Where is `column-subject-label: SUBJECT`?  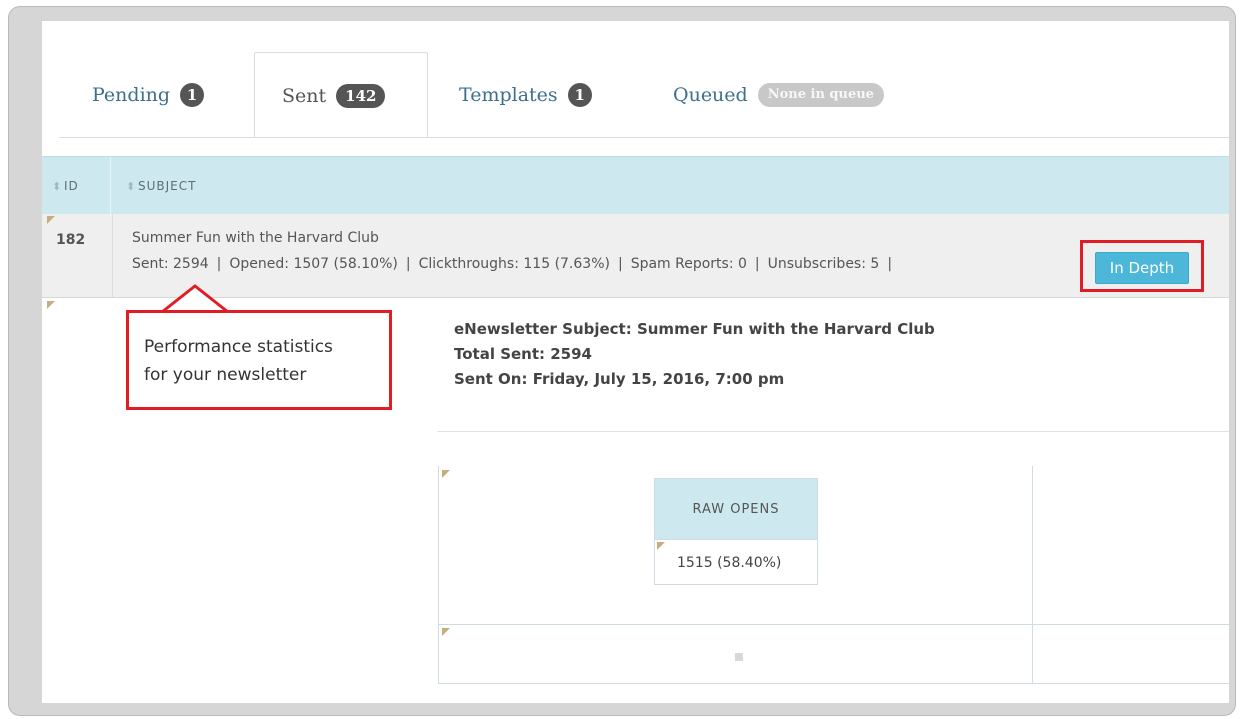 column-subject-label: SUBJECT is located at coordinates (167, 186).